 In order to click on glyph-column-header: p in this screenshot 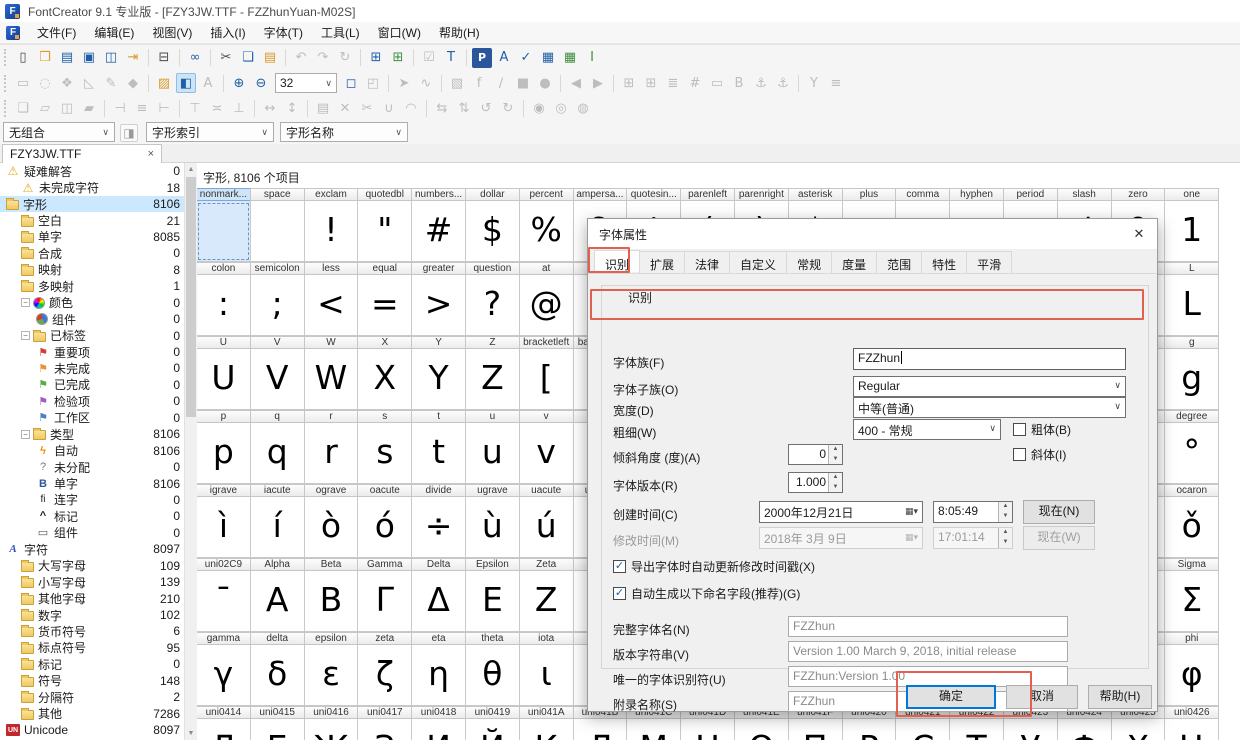, I will do `click(224, 416)`.